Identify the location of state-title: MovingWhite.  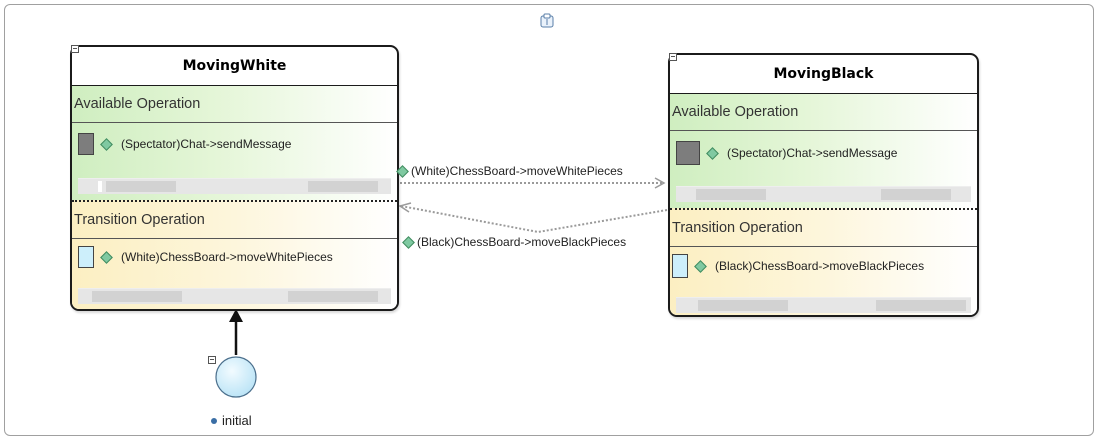
(234, 66).